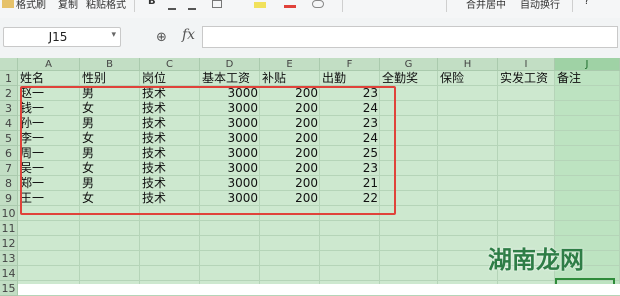 The width and height of the screenshot is (620, 296). Describe the element at coordinates (410, 37) in the screenshot. I see `formula-input` at that location.